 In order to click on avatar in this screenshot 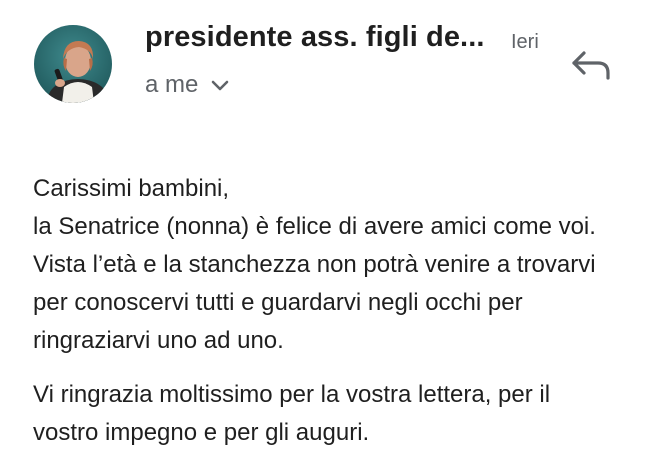, I will do `click(73, 64)`.